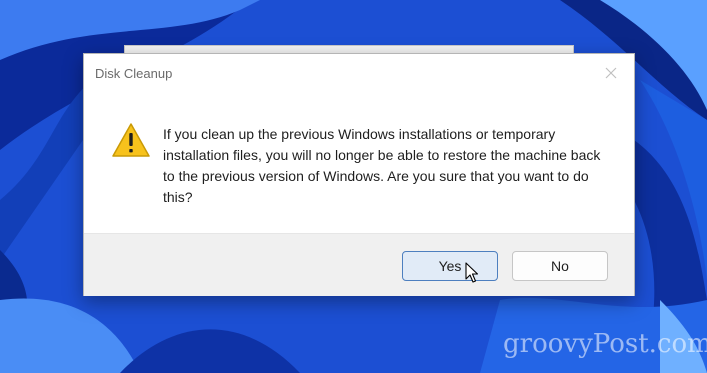  I want to click on dialog-title: Disk Cleanup, so click(134, 73).